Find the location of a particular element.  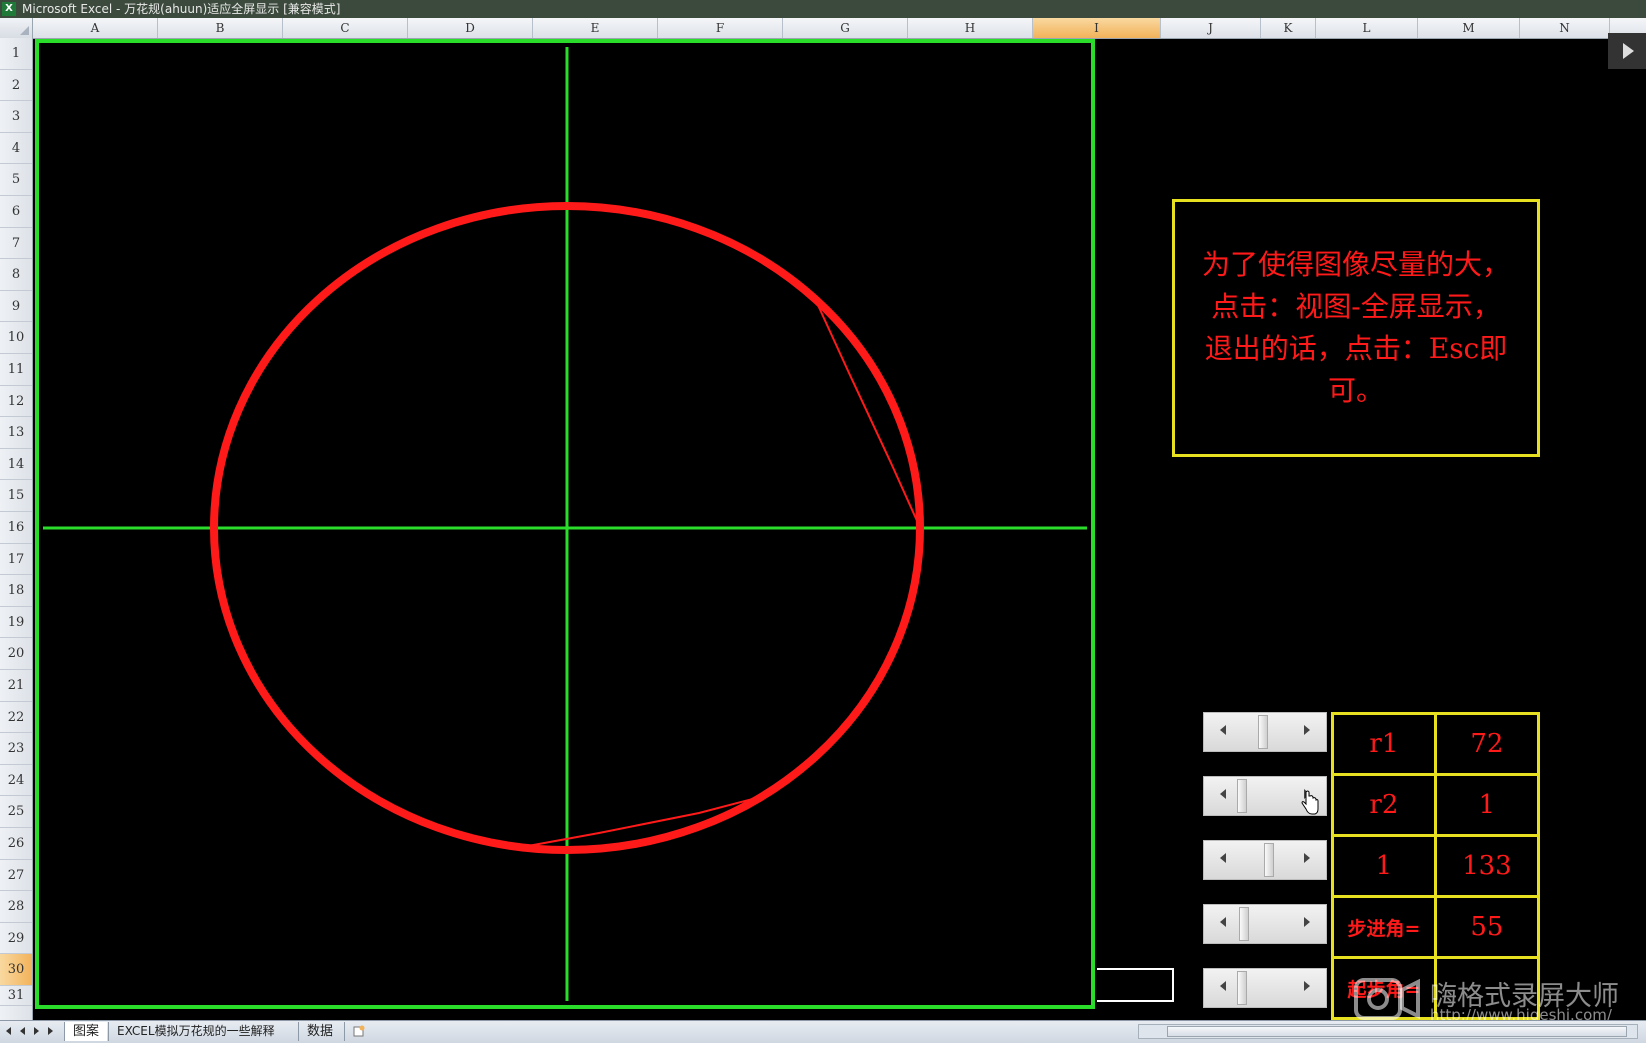

row-header-19: 19 is located at coordinates (16, 623).